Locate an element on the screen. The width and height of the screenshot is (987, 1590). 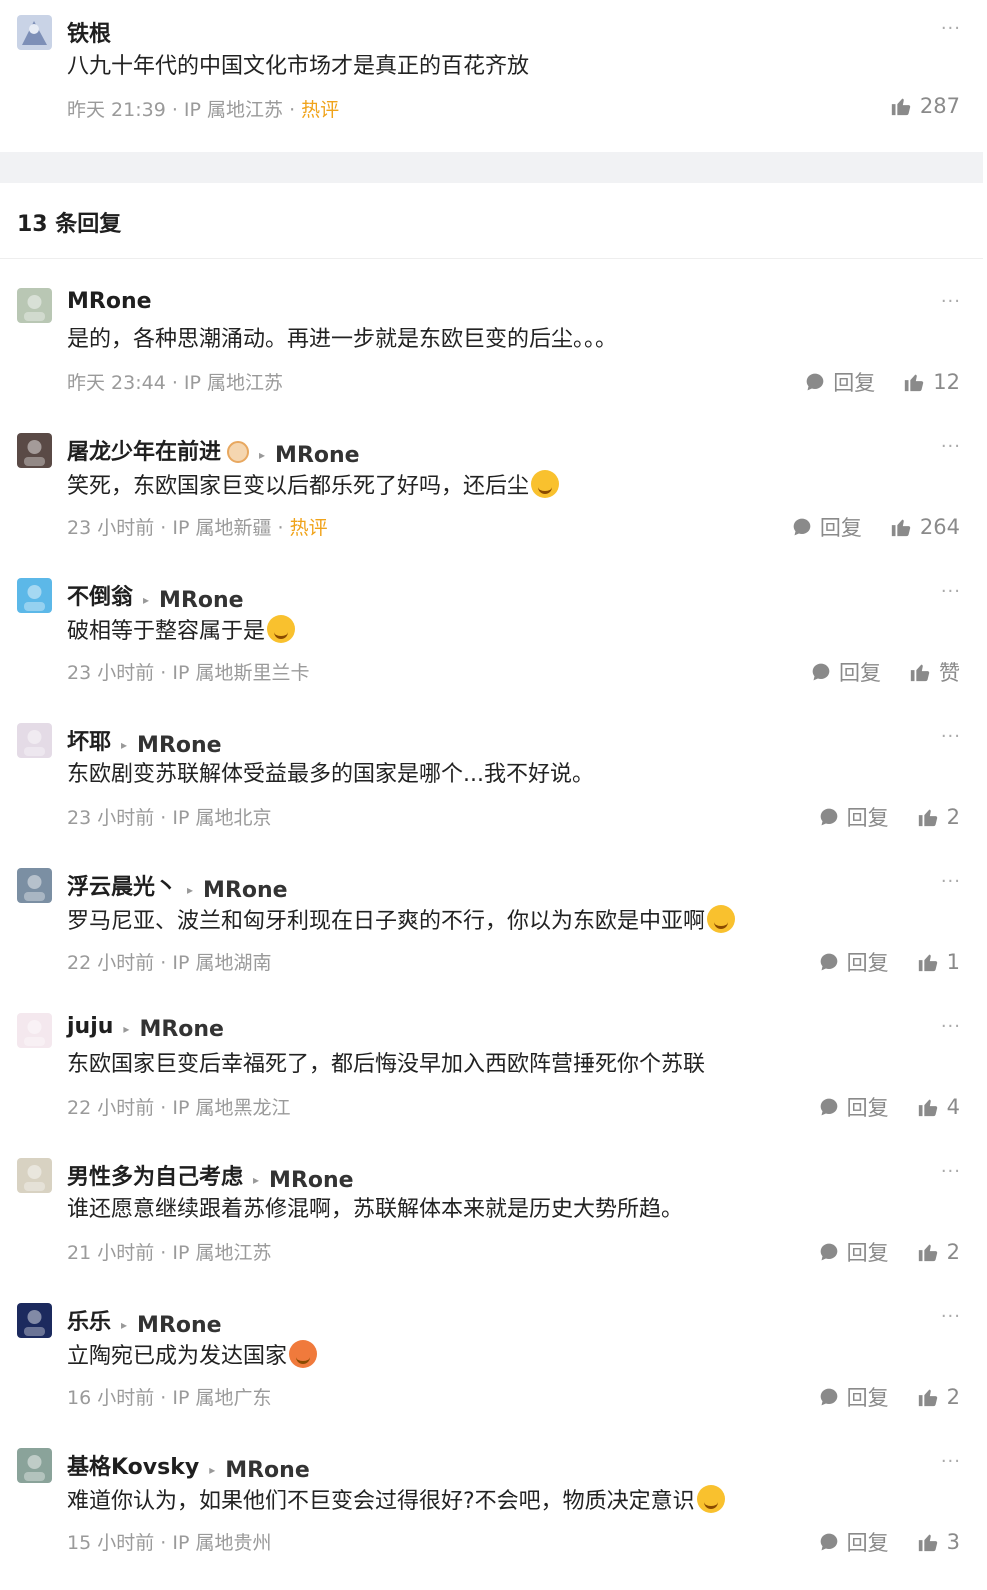
comment-actions: 回复 12 is located at coordinates (882, 382).